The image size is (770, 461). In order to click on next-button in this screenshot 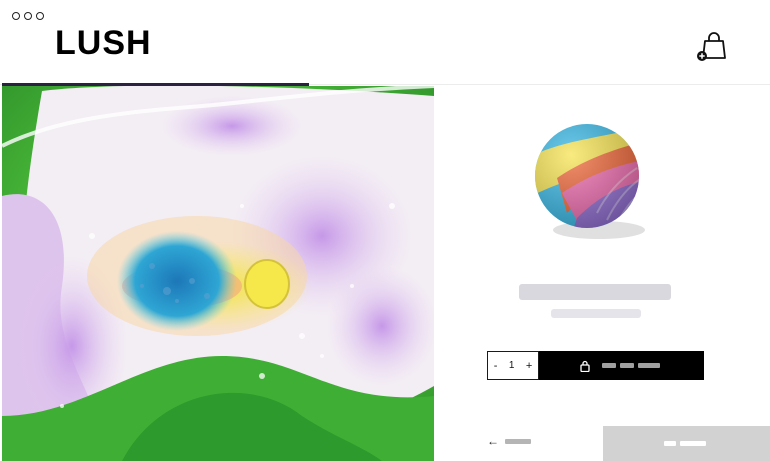, I will do `click(686, 443)`.